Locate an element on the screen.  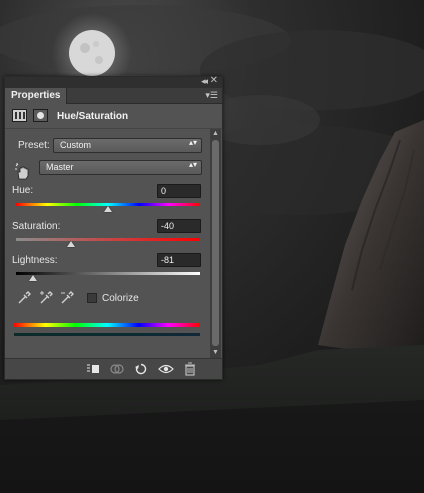
lightness-slider-track is located at coordinates (108, 273).